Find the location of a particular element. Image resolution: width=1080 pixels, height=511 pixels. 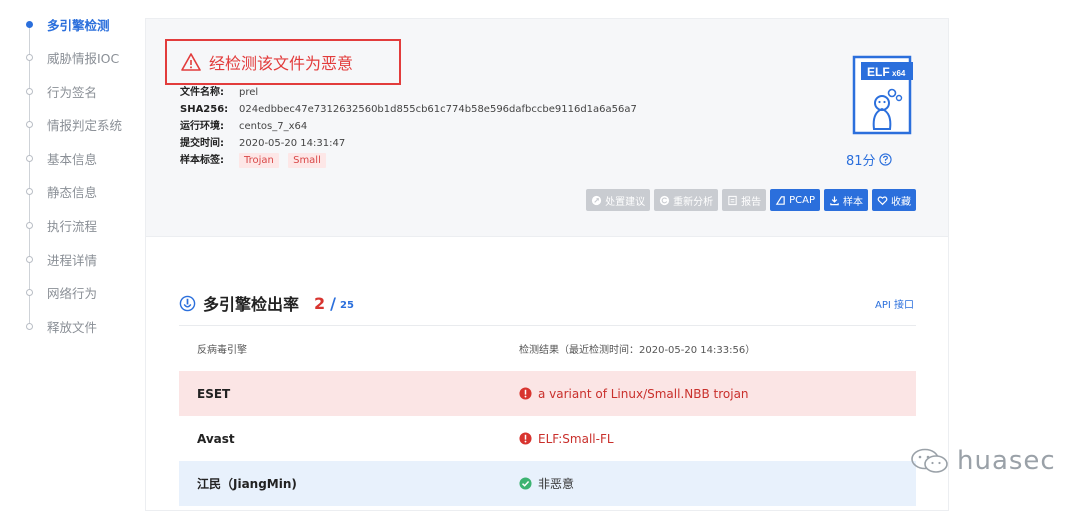

nav-item-network: 网络行为 is located at coordinates (70, 292).